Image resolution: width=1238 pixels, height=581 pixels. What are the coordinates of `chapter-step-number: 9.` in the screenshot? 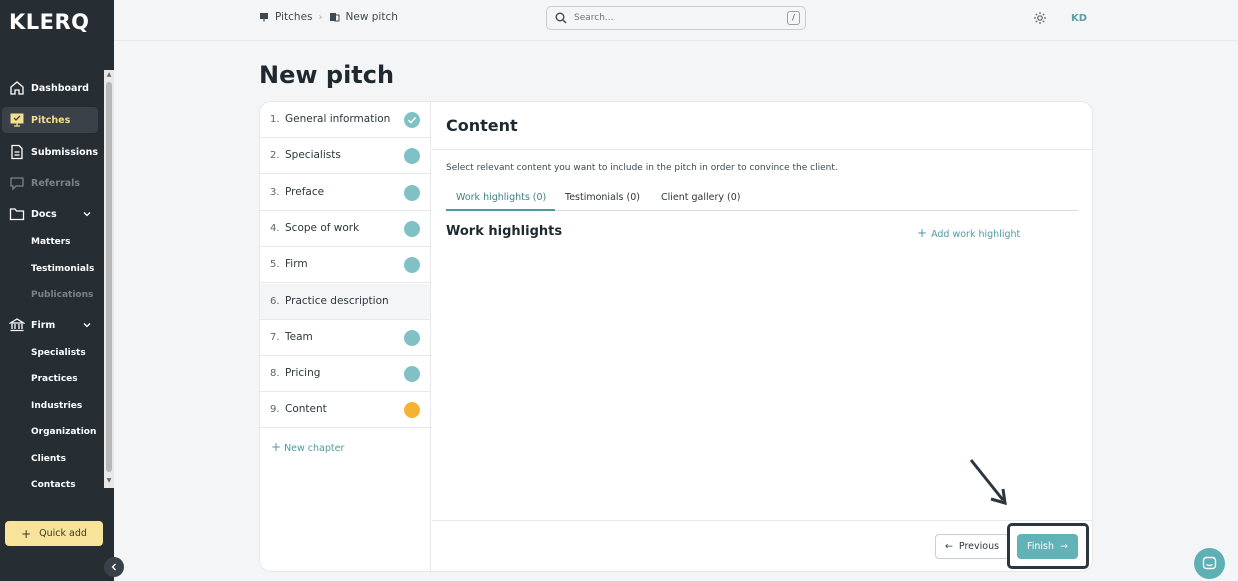 It's located at (275, 410).